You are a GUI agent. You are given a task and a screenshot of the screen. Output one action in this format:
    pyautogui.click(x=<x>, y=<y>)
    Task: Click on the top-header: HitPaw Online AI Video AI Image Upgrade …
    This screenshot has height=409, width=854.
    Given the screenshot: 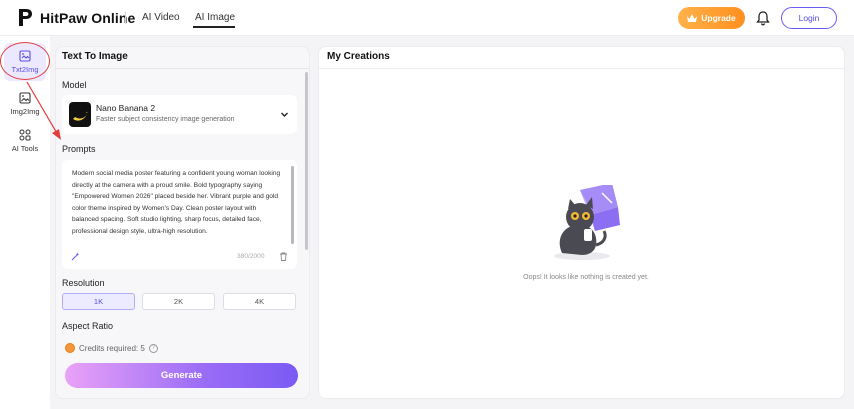 What is the action you would take?
    pyautogui.click(x=427, y=18)
    